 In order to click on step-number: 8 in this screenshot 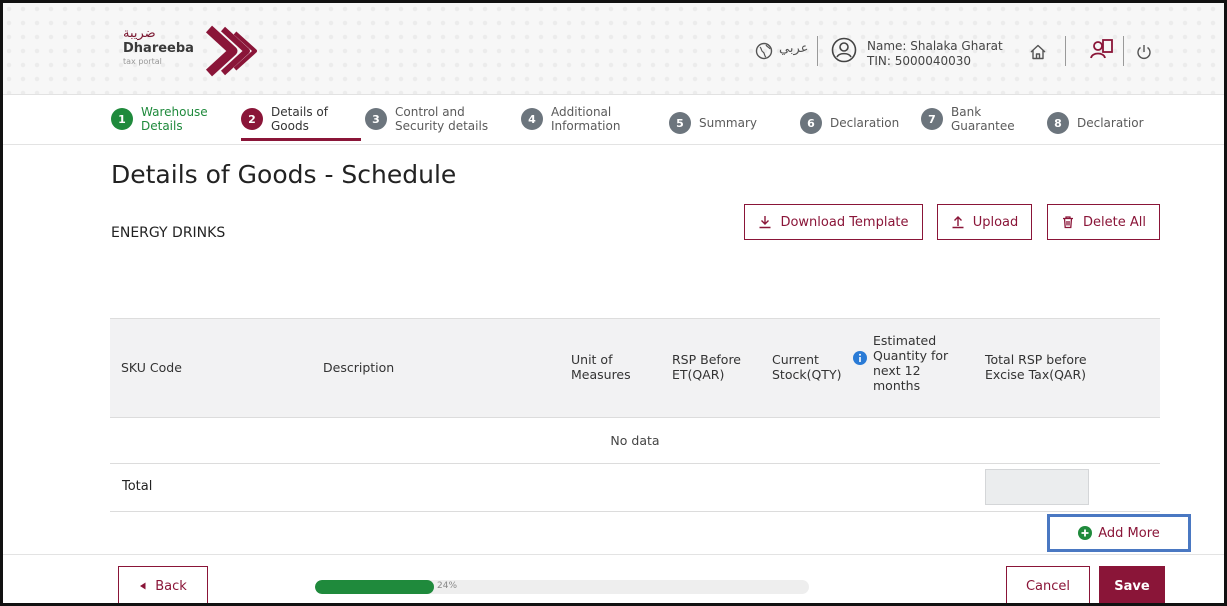, I will do `click(1058, 123)`.